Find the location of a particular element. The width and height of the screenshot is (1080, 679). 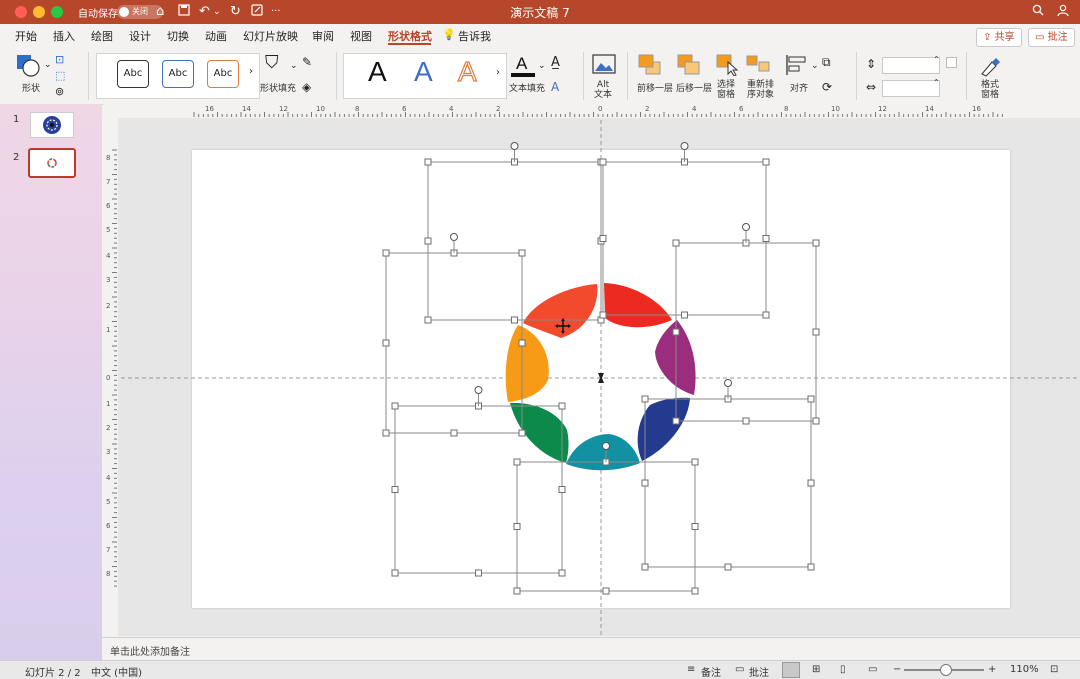

rotate-handles is located at coordinates (600, 302).